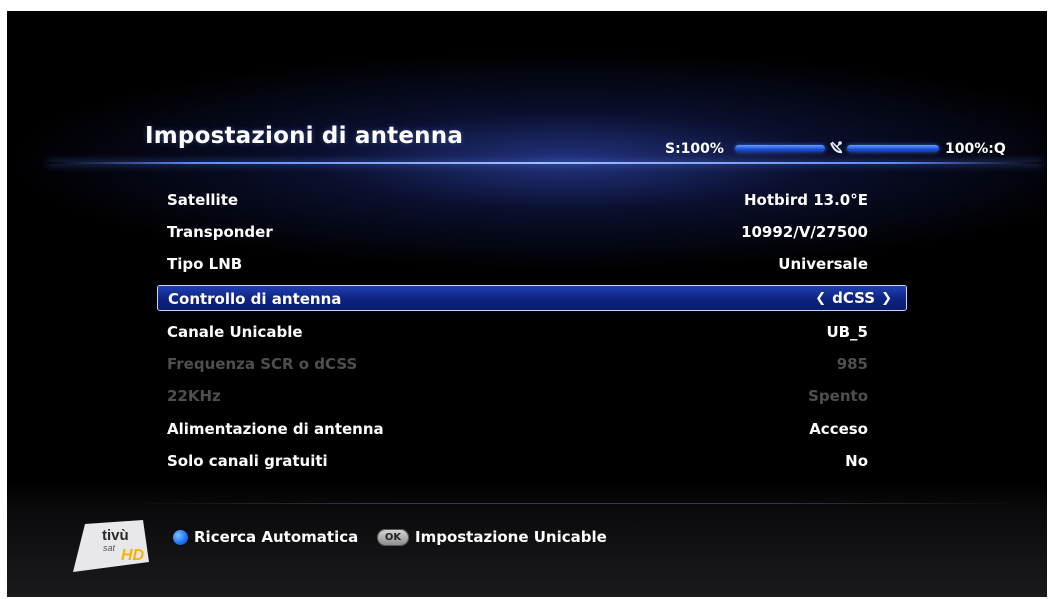 This screenshot has width=1049, height=599. What do you see at coordinates (532, 429) in the screenshot?
I see `menu-row-alimentazione-di-antenna: Alimentazione di antenna Acceso` at bounding box center [532, 429].